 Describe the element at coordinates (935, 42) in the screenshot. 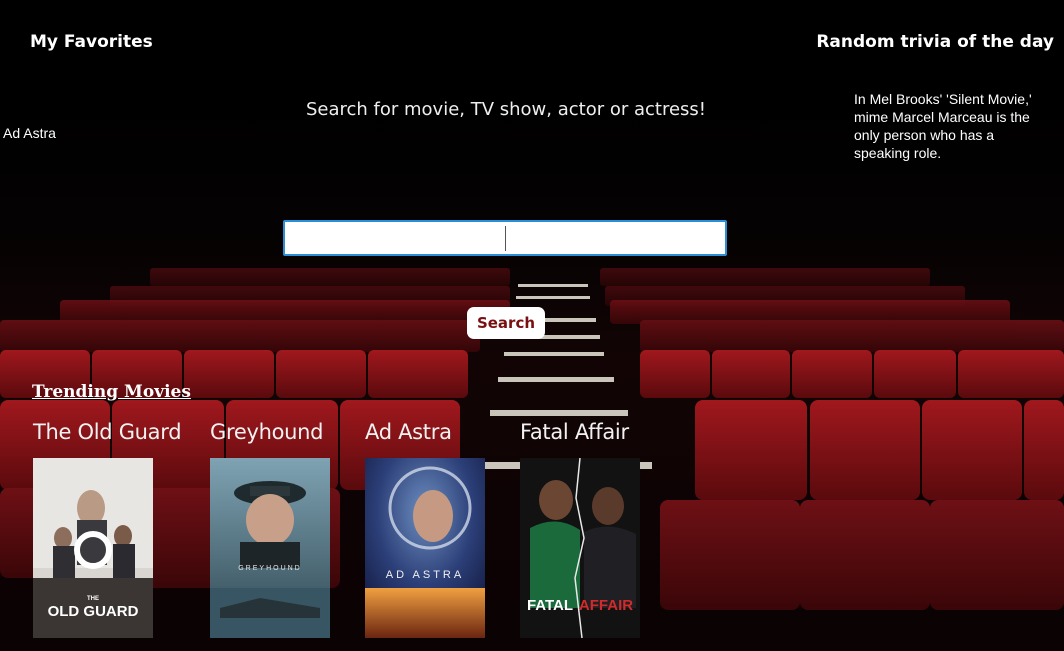

I see `trivia-title: Random trivia of the day` at that location.